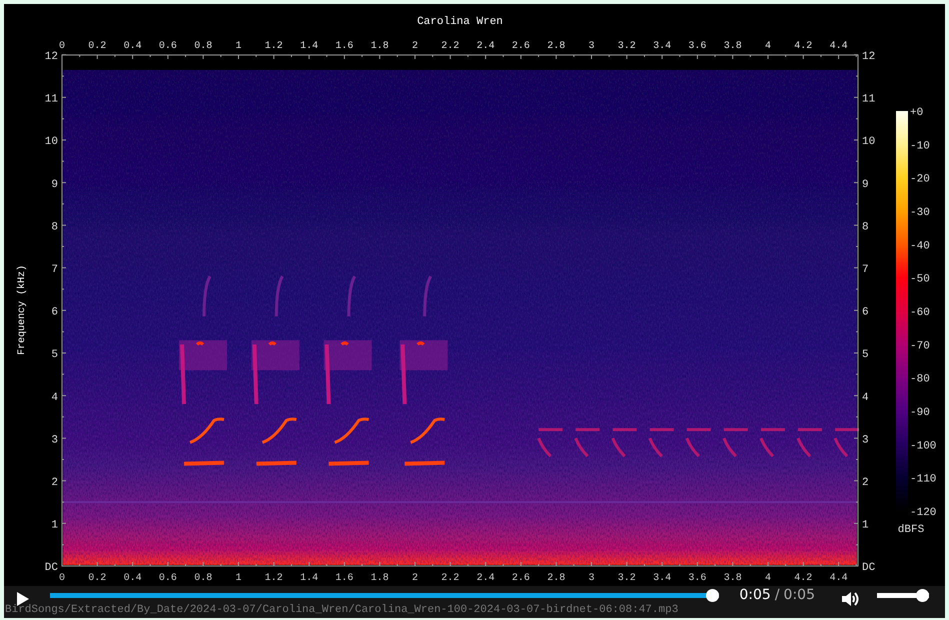 The height and width of the screenshot is (620, 949). What do you see at coordinates (911, 530) in the screenshot?
I see `colorbar-unit: dBFS` at bounding box center [911, 530].